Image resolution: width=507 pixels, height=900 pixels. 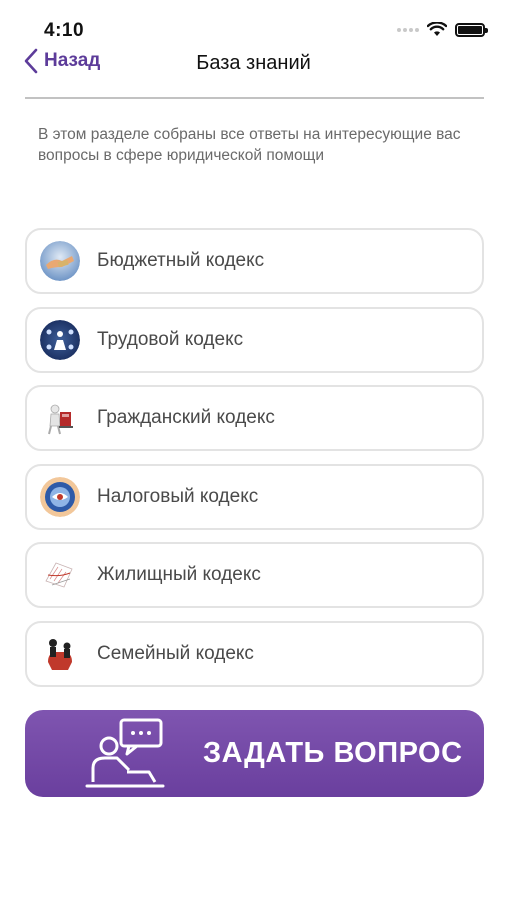 I want to click on signal-dots-icon, so click(x=408, y=29).